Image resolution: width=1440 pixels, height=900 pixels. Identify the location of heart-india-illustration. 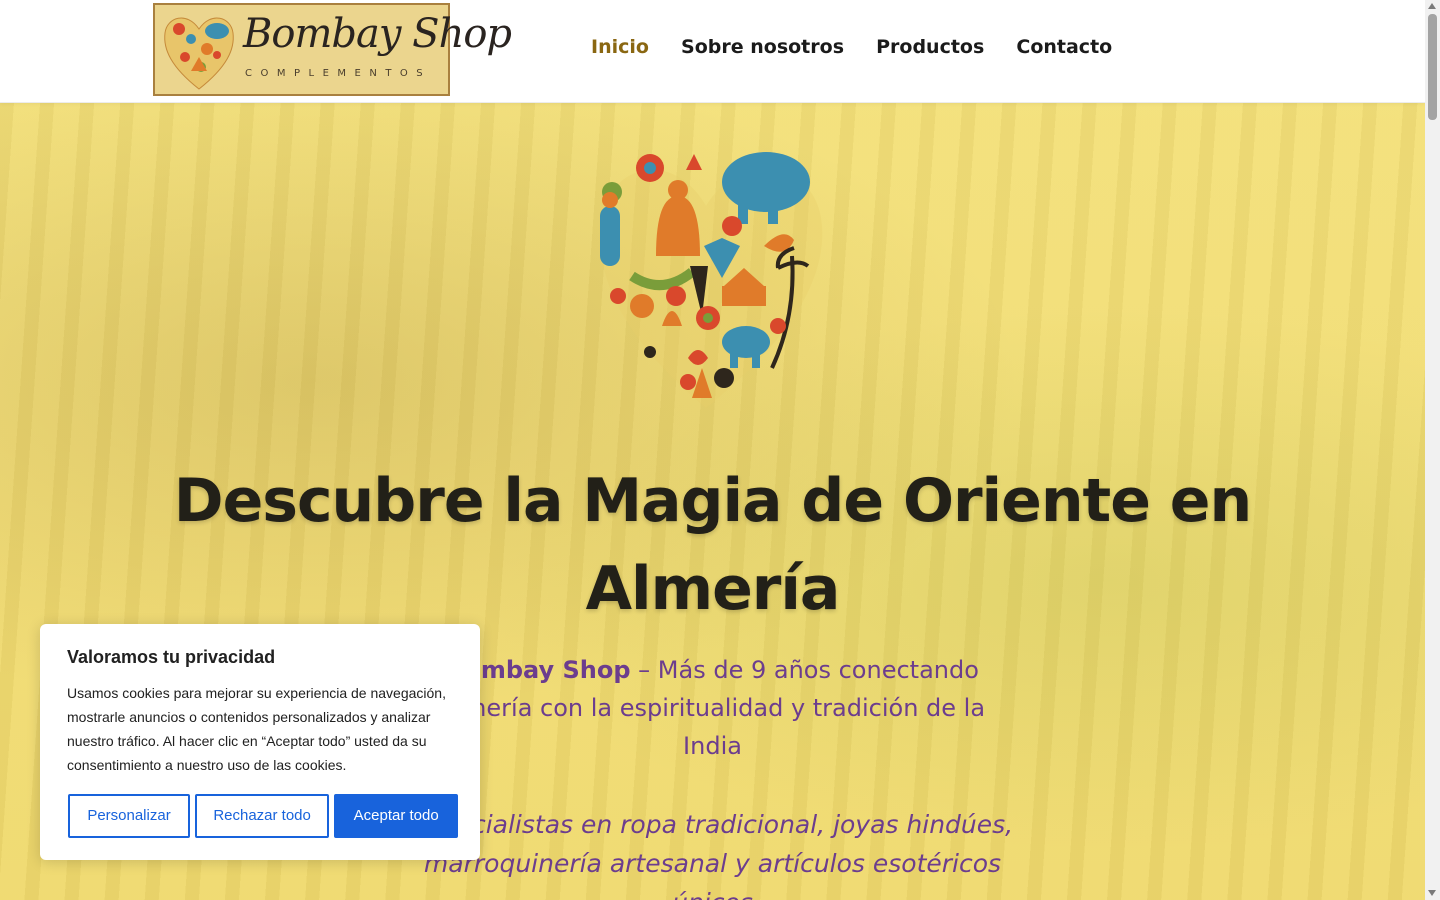
(711, 280).